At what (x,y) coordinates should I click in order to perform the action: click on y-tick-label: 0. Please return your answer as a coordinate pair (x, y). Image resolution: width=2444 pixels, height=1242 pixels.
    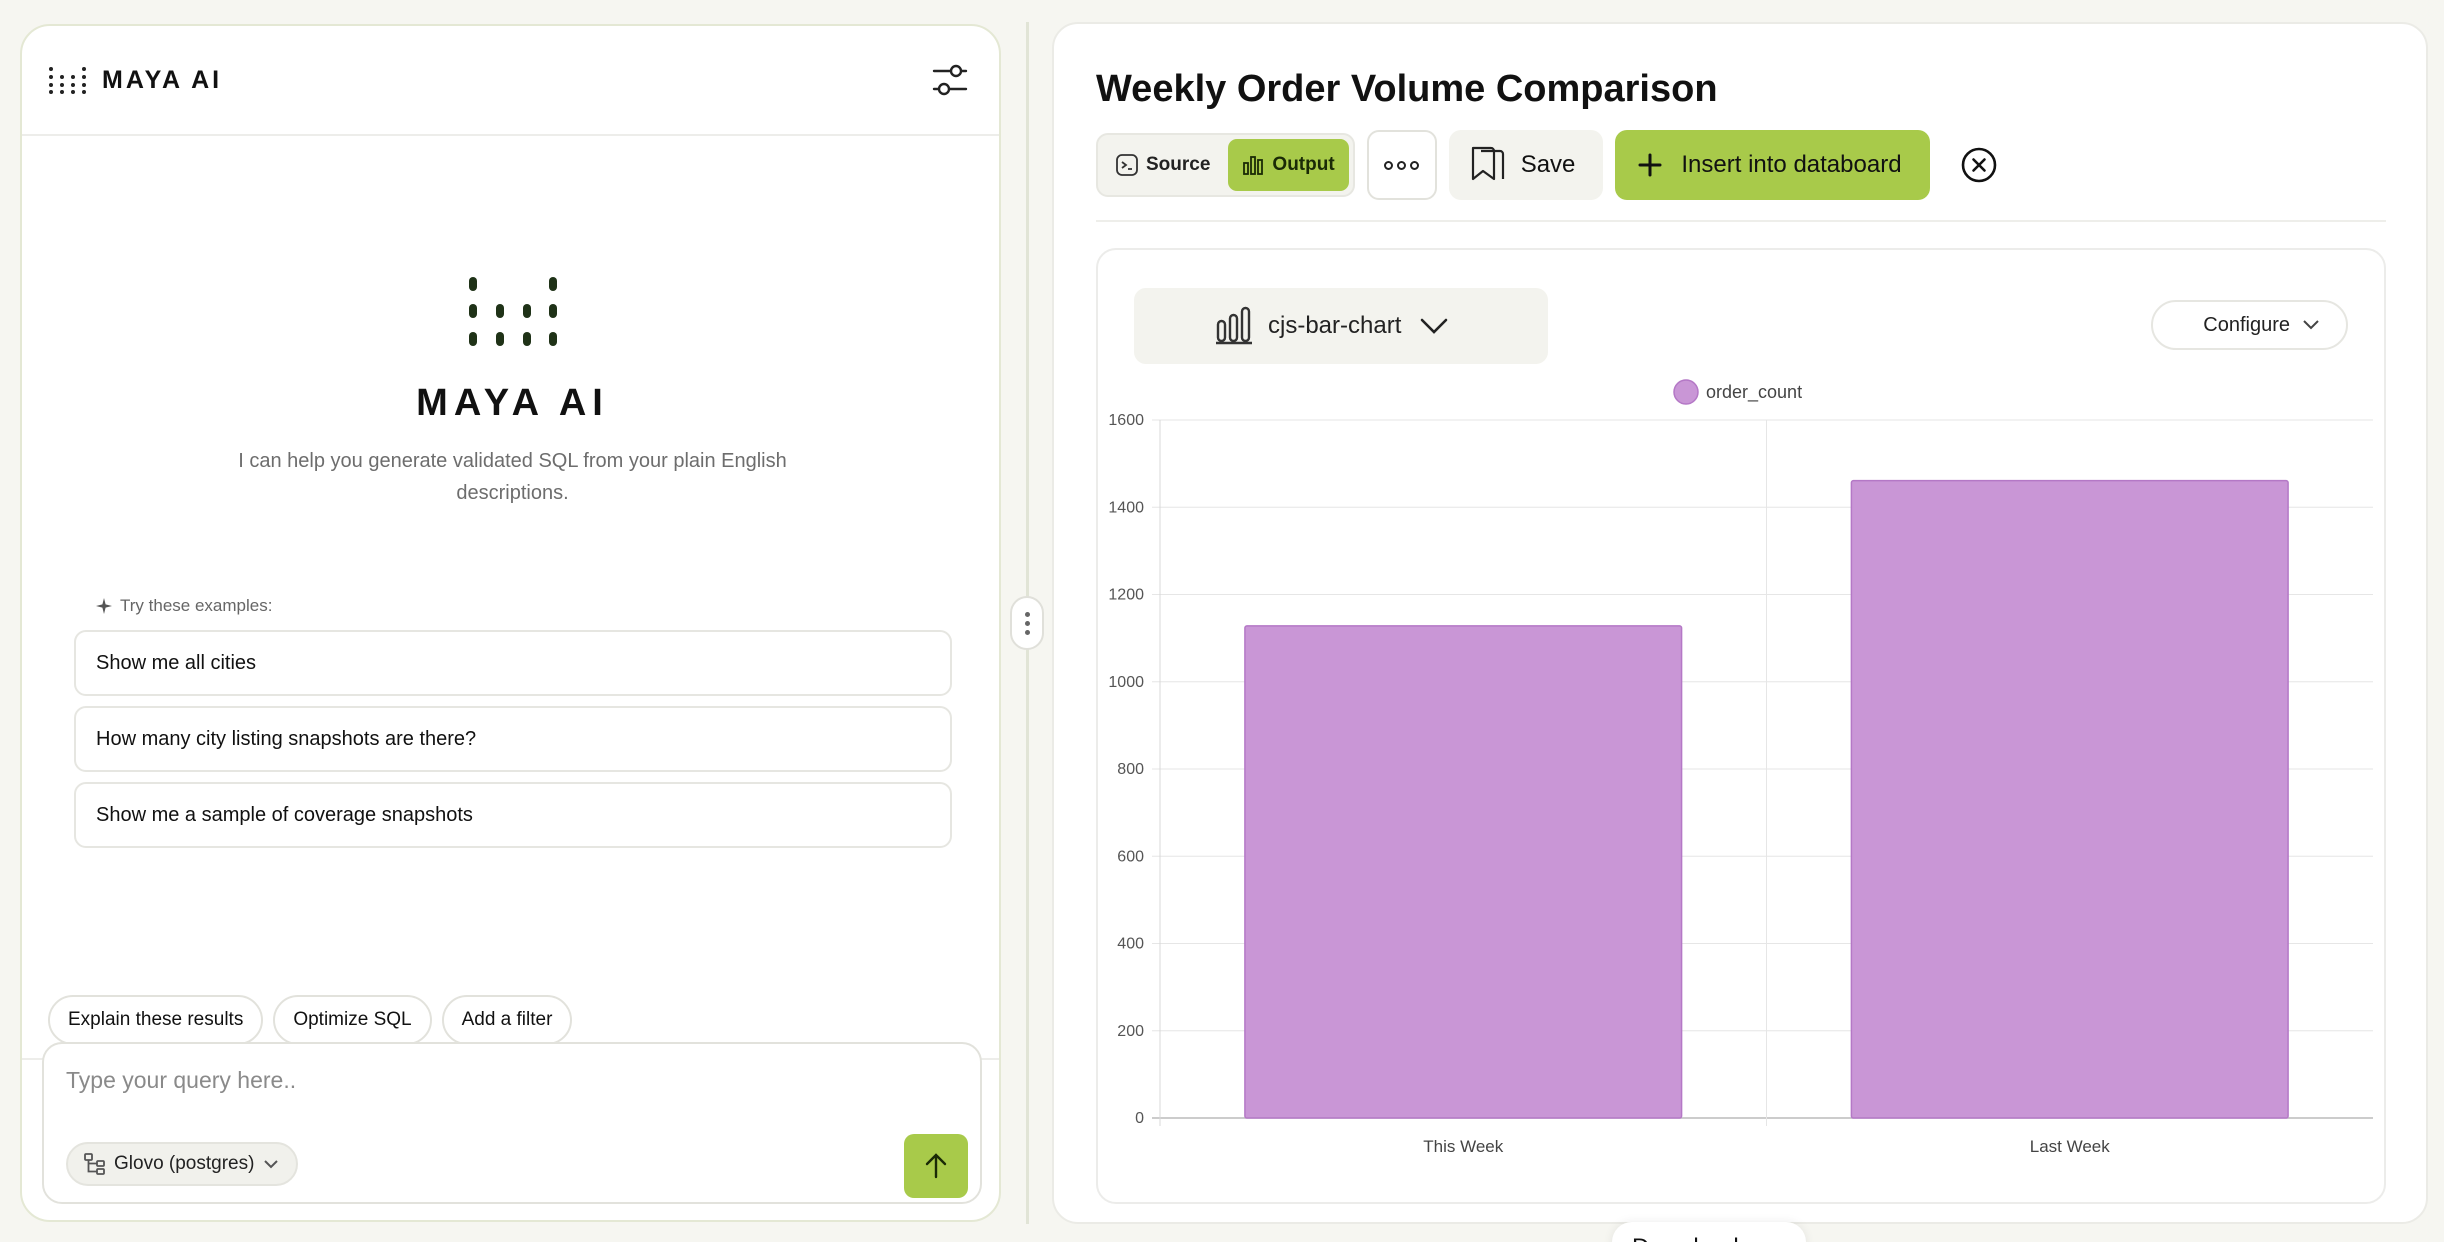
    Looking at the image, I should click on (1139, 1118).